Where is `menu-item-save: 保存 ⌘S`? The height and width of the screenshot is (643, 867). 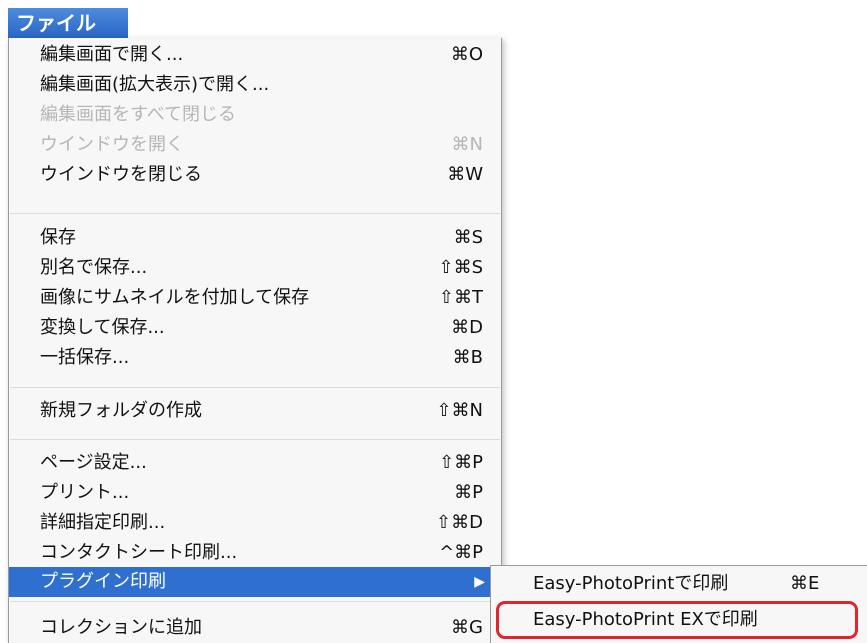
menu-item-save: 保存 ⌘S is located at coordinates (255, 238).